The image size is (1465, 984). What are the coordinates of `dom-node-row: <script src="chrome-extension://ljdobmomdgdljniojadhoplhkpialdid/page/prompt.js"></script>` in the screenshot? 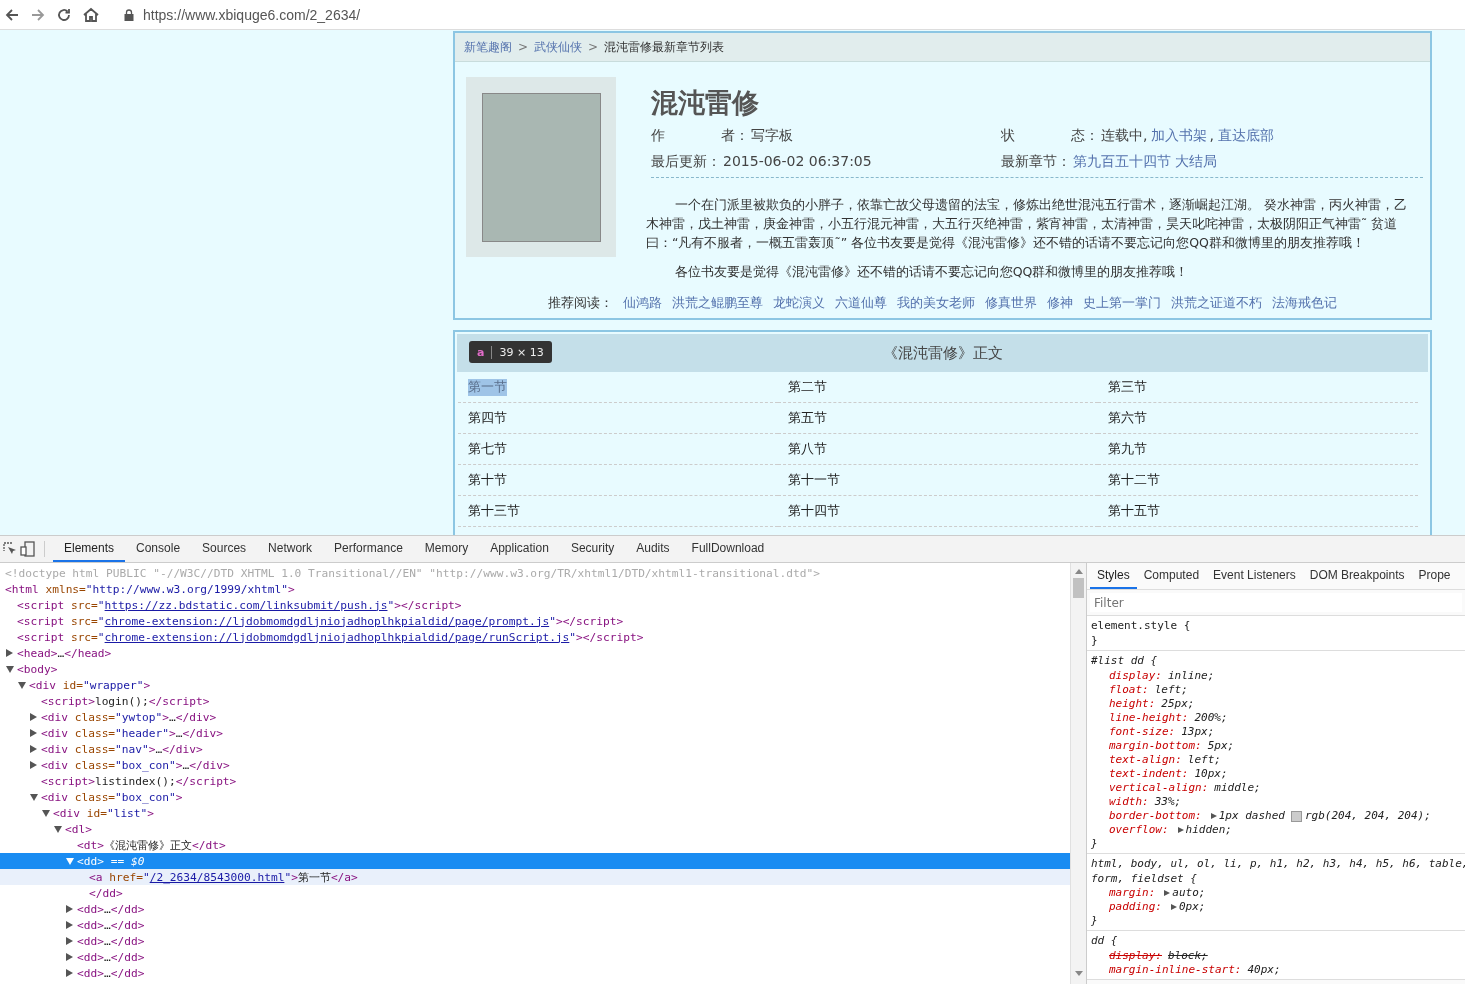 It's located at (535, 621).